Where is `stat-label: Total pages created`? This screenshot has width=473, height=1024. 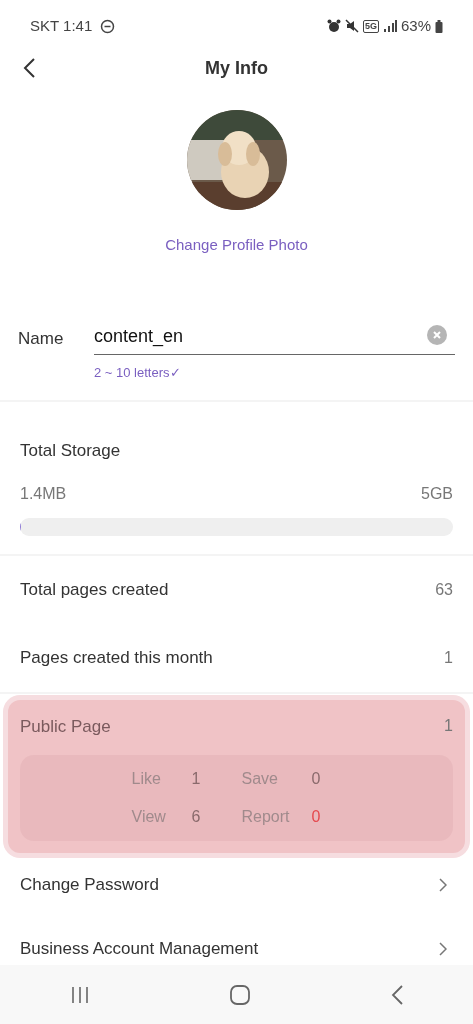
stat-label: Total pages created is located at coordinates (94, 589).